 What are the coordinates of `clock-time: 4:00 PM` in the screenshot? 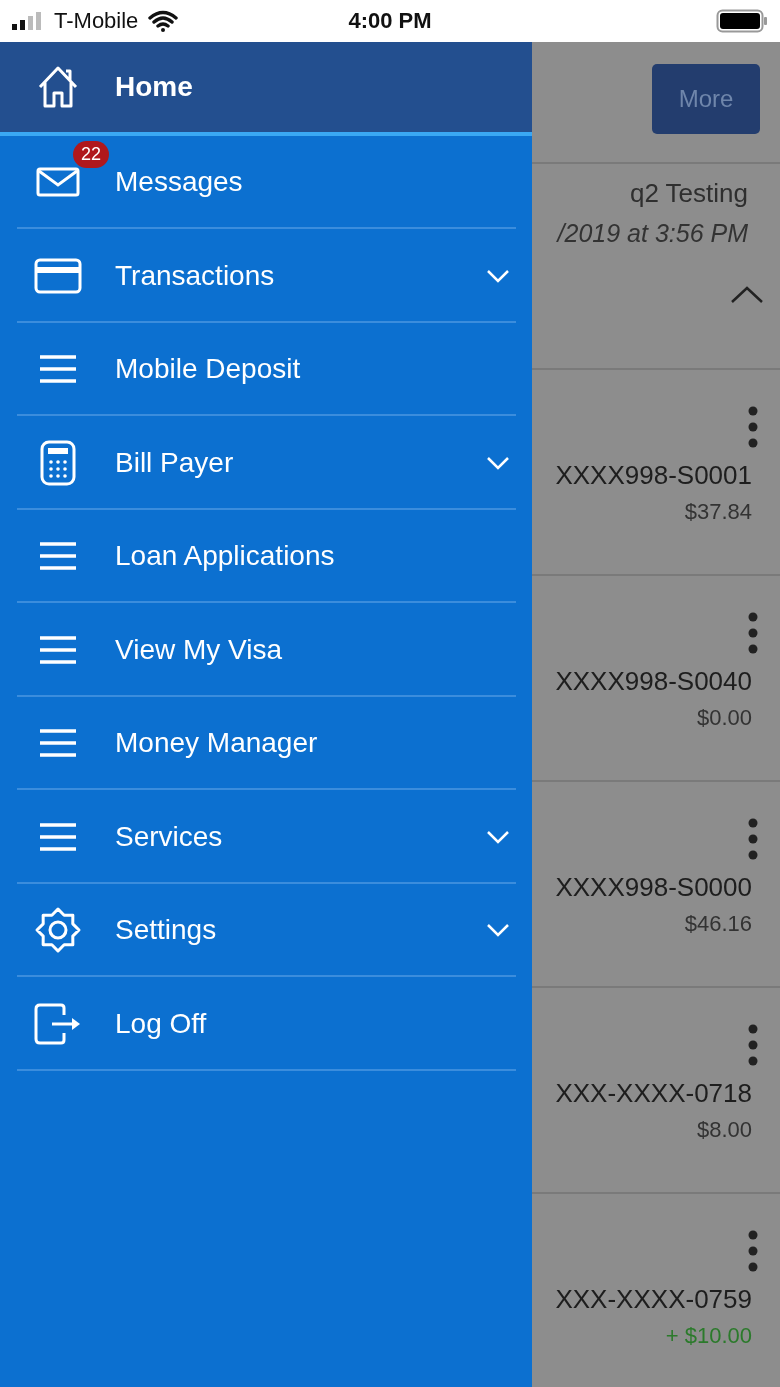 It's located at (390, 21).